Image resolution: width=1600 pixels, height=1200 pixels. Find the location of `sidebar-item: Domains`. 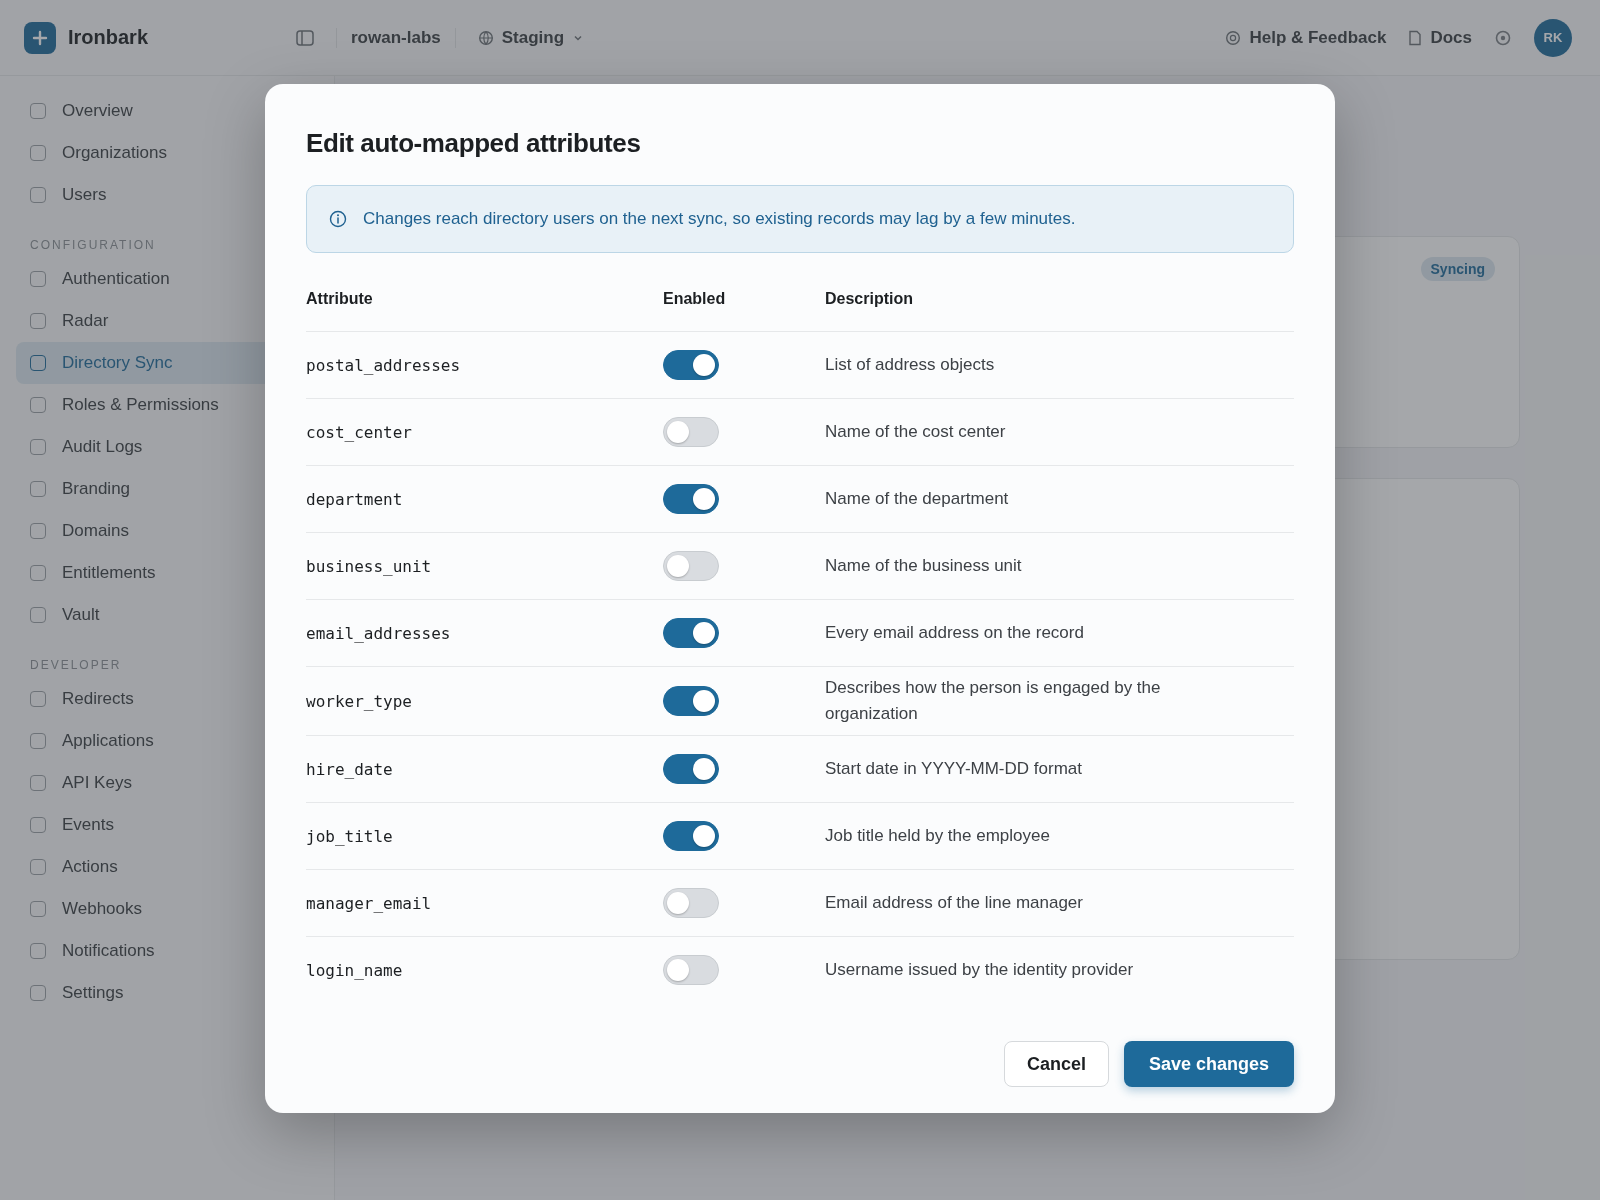

sidebar-item: Domains is located at coordinates (167, 531).